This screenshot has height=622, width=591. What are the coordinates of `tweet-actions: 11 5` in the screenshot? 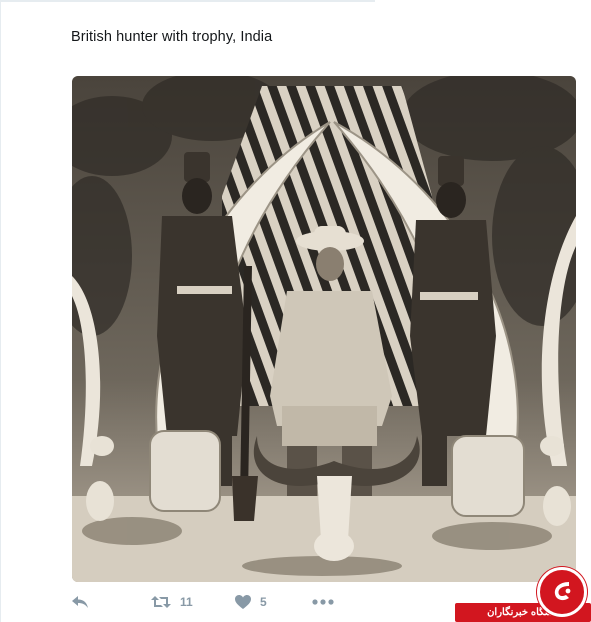 It's located at (220, 602).